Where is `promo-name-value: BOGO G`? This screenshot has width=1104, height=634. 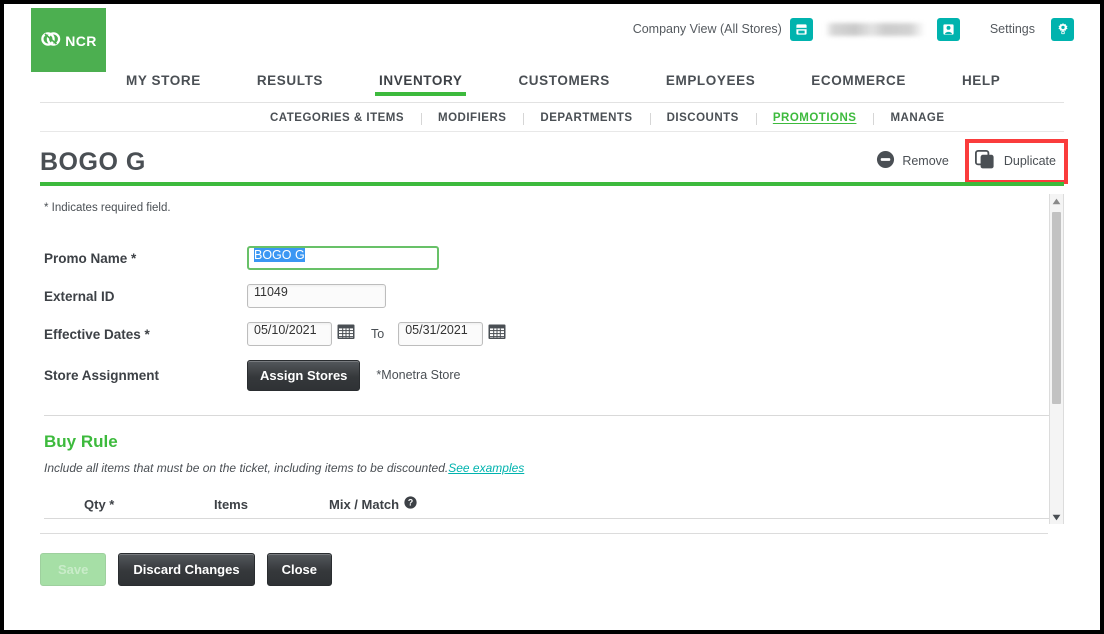
promo-name-value: BOGO G is located at coordinates (279, 255).